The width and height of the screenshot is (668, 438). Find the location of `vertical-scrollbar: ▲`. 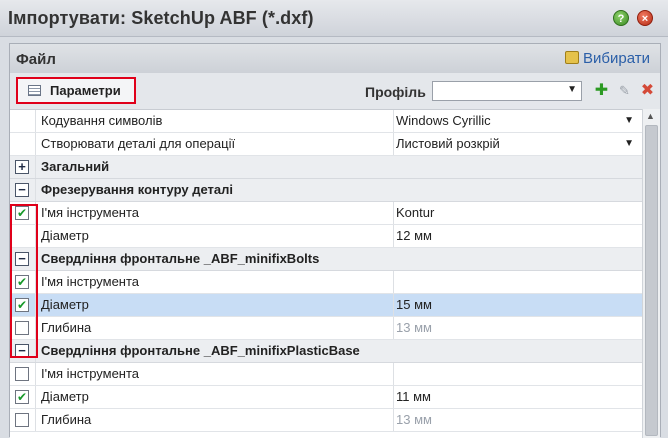

vertical-scrollbar: ▲ is located at coordinates (651, 273).